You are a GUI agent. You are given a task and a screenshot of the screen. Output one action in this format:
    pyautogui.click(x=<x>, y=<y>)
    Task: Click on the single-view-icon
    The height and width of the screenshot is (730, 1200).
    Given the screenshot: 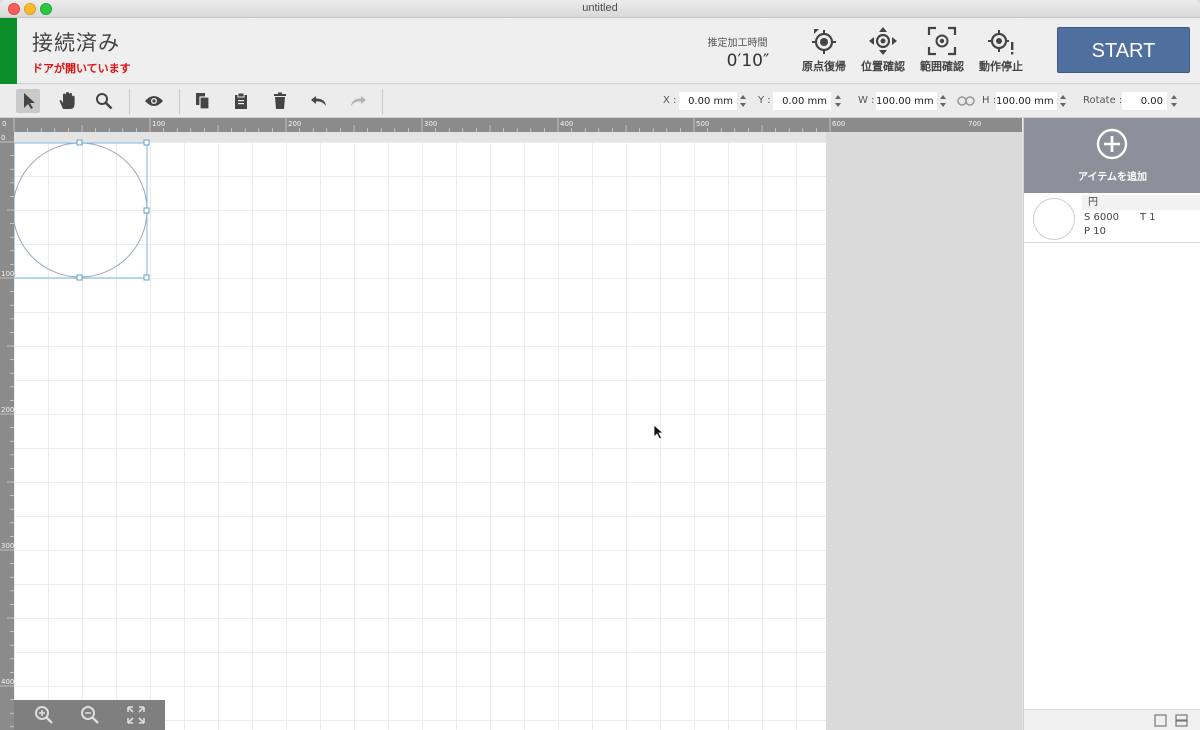 What is the action you would take?
    pyautogui.click(x=1160, y=720)
    